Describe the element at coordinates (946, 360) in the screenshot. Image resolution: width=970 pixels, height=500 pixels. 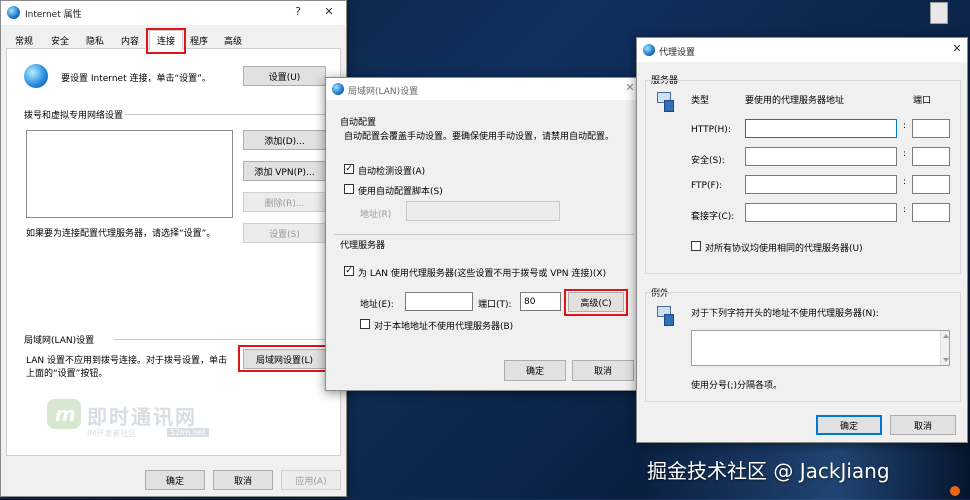
I see `scroll-down-icon` at that location.